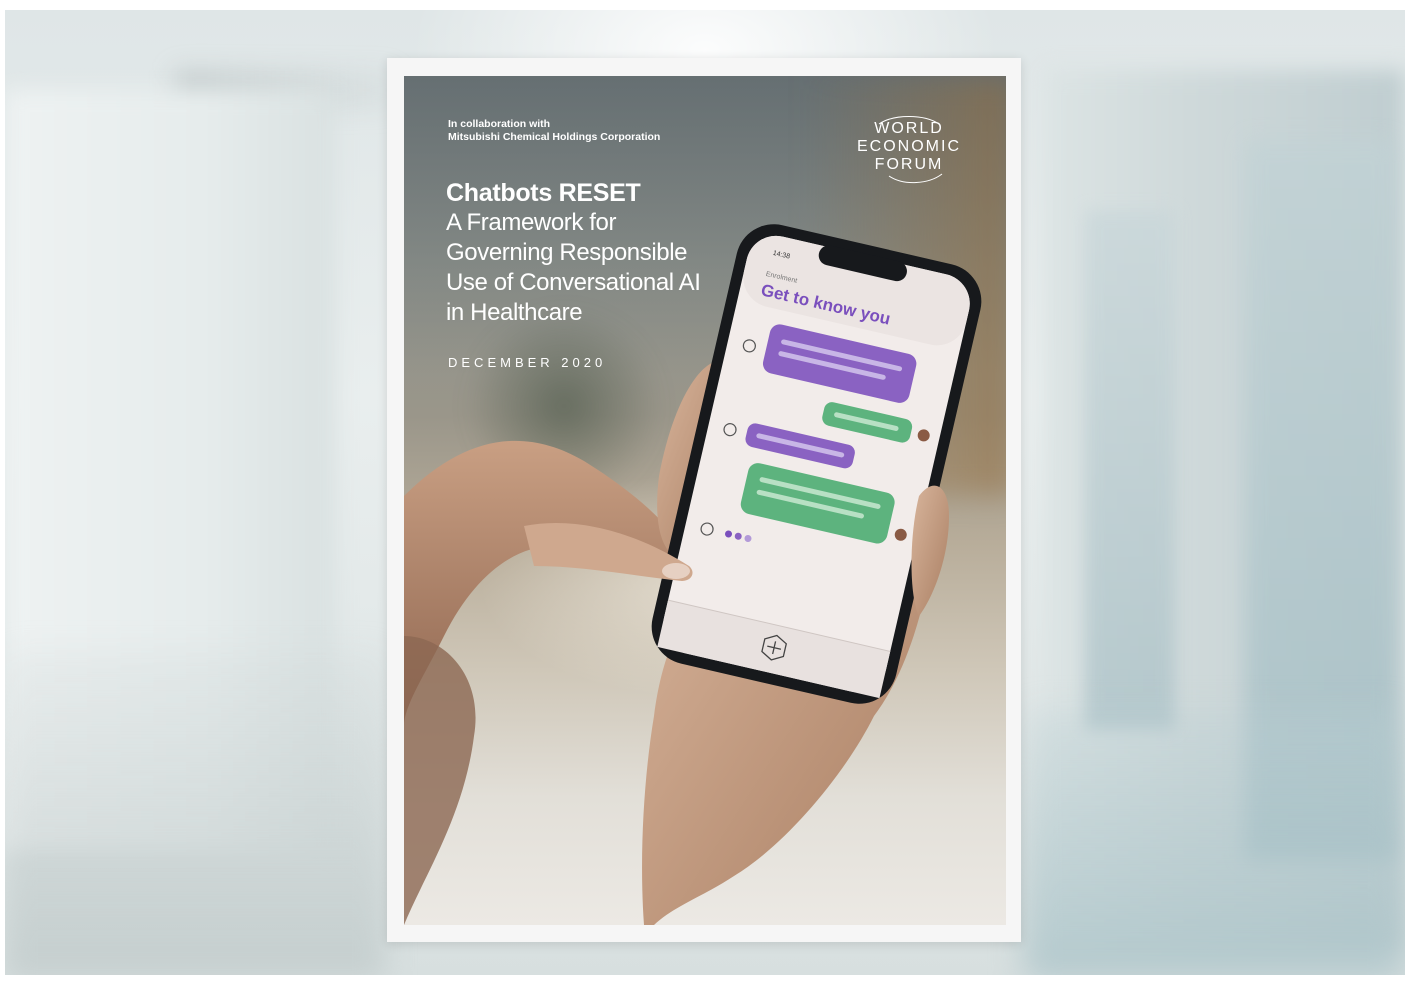 This screenshot has height=983, width=1412. I want to click on right-floor, so click(1215, 842).